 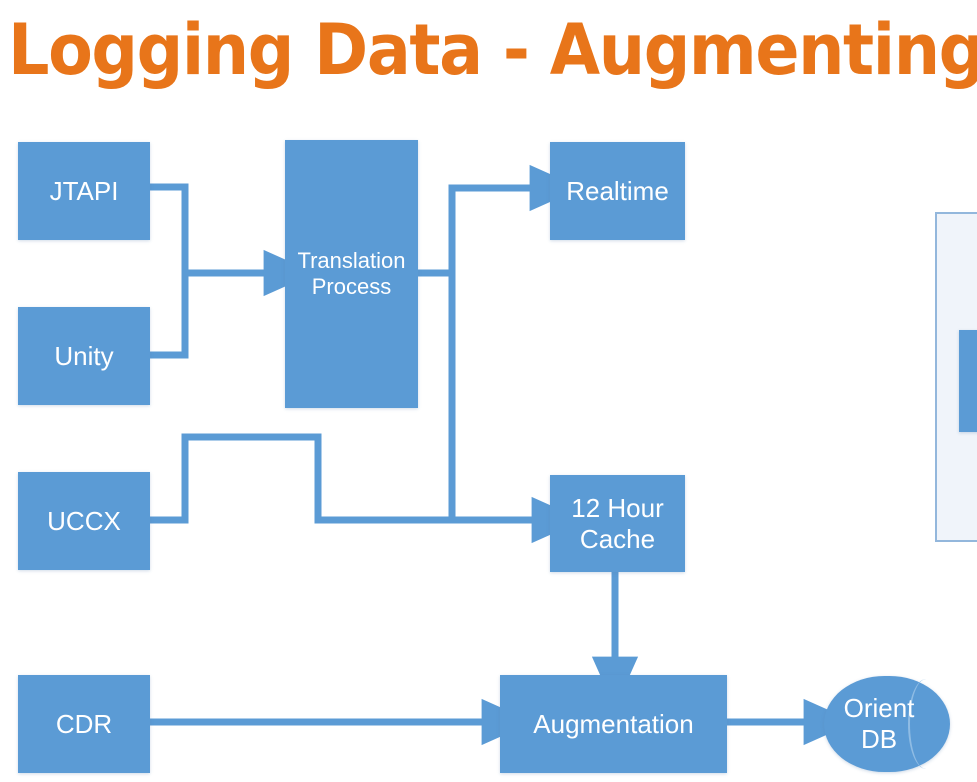 What do you see at coordinates (169, 316) in the screenshot?
I see `edge-unity-to-translation` at bounding box center [169, 316].